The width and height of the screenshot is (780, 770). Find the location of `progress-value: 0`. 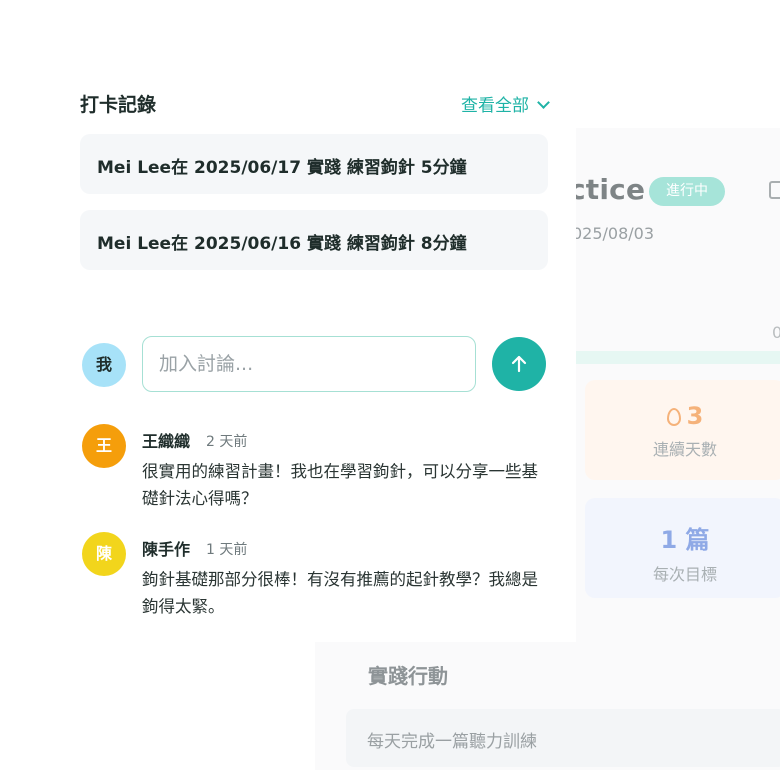

progress-value: 0 is located at coordinates (776, 332).